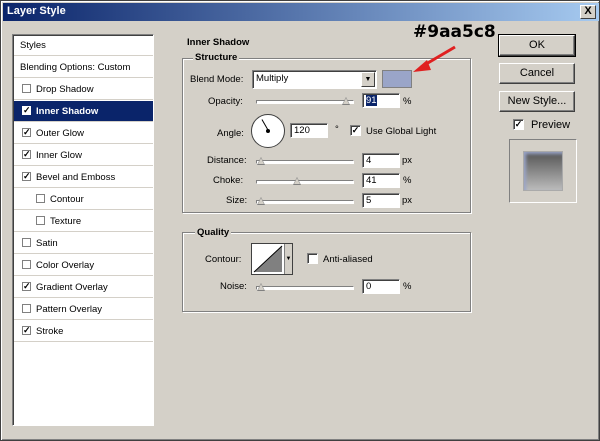 This screenshot has height=441, width=600. What do you see at coordinates (228, 180) in the screenshot?
I see `choke-label: Choke:` at bounding box center [228, 180].